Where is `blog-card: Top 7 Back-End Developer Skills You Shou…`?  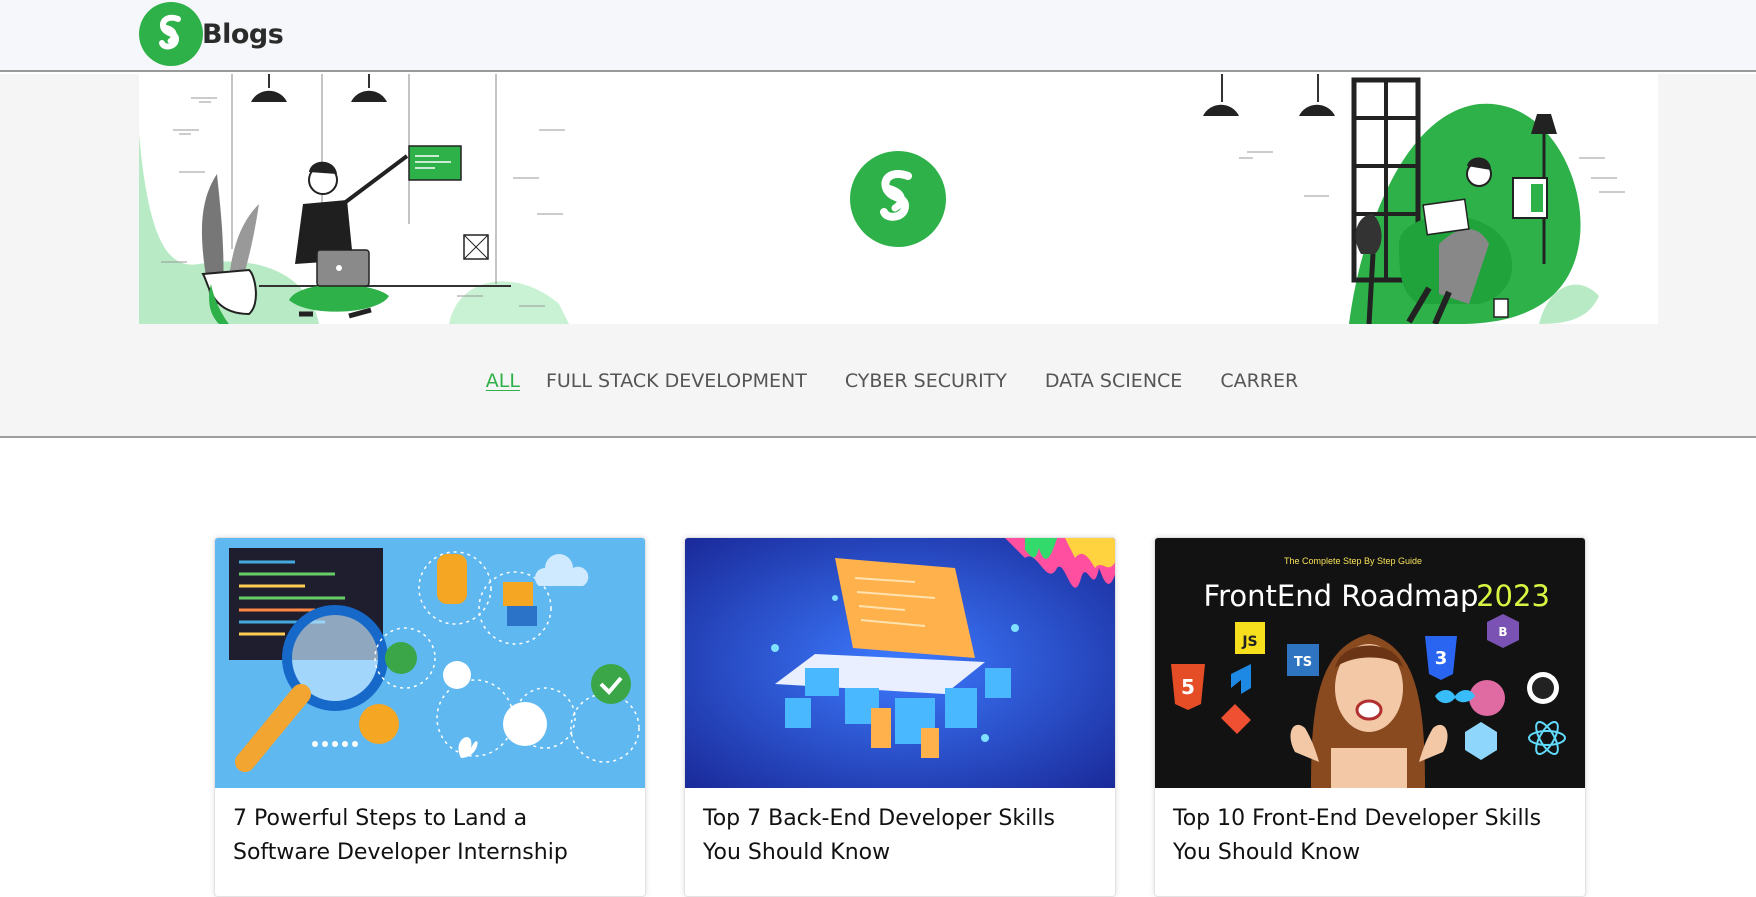
blog-card: Top 7 Back-End Developer Skills You Shou… is located at coordinates (900, 717).